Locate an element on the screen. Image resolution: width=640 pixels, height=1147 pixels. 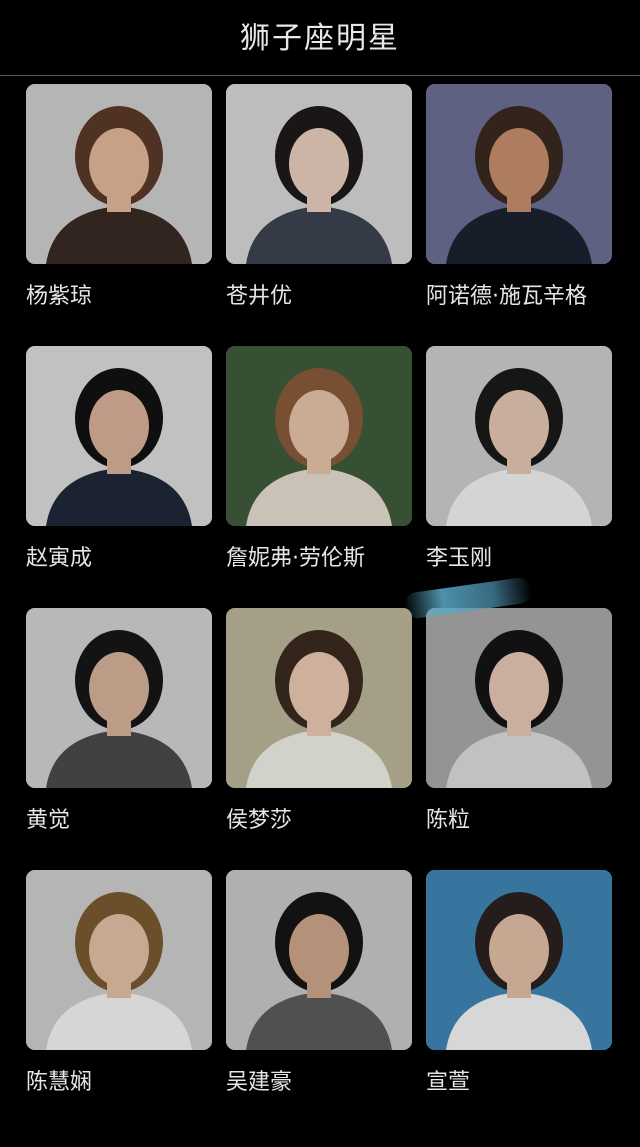
celebrity-card: 宣萱 is located at coordinates (519, 1001).